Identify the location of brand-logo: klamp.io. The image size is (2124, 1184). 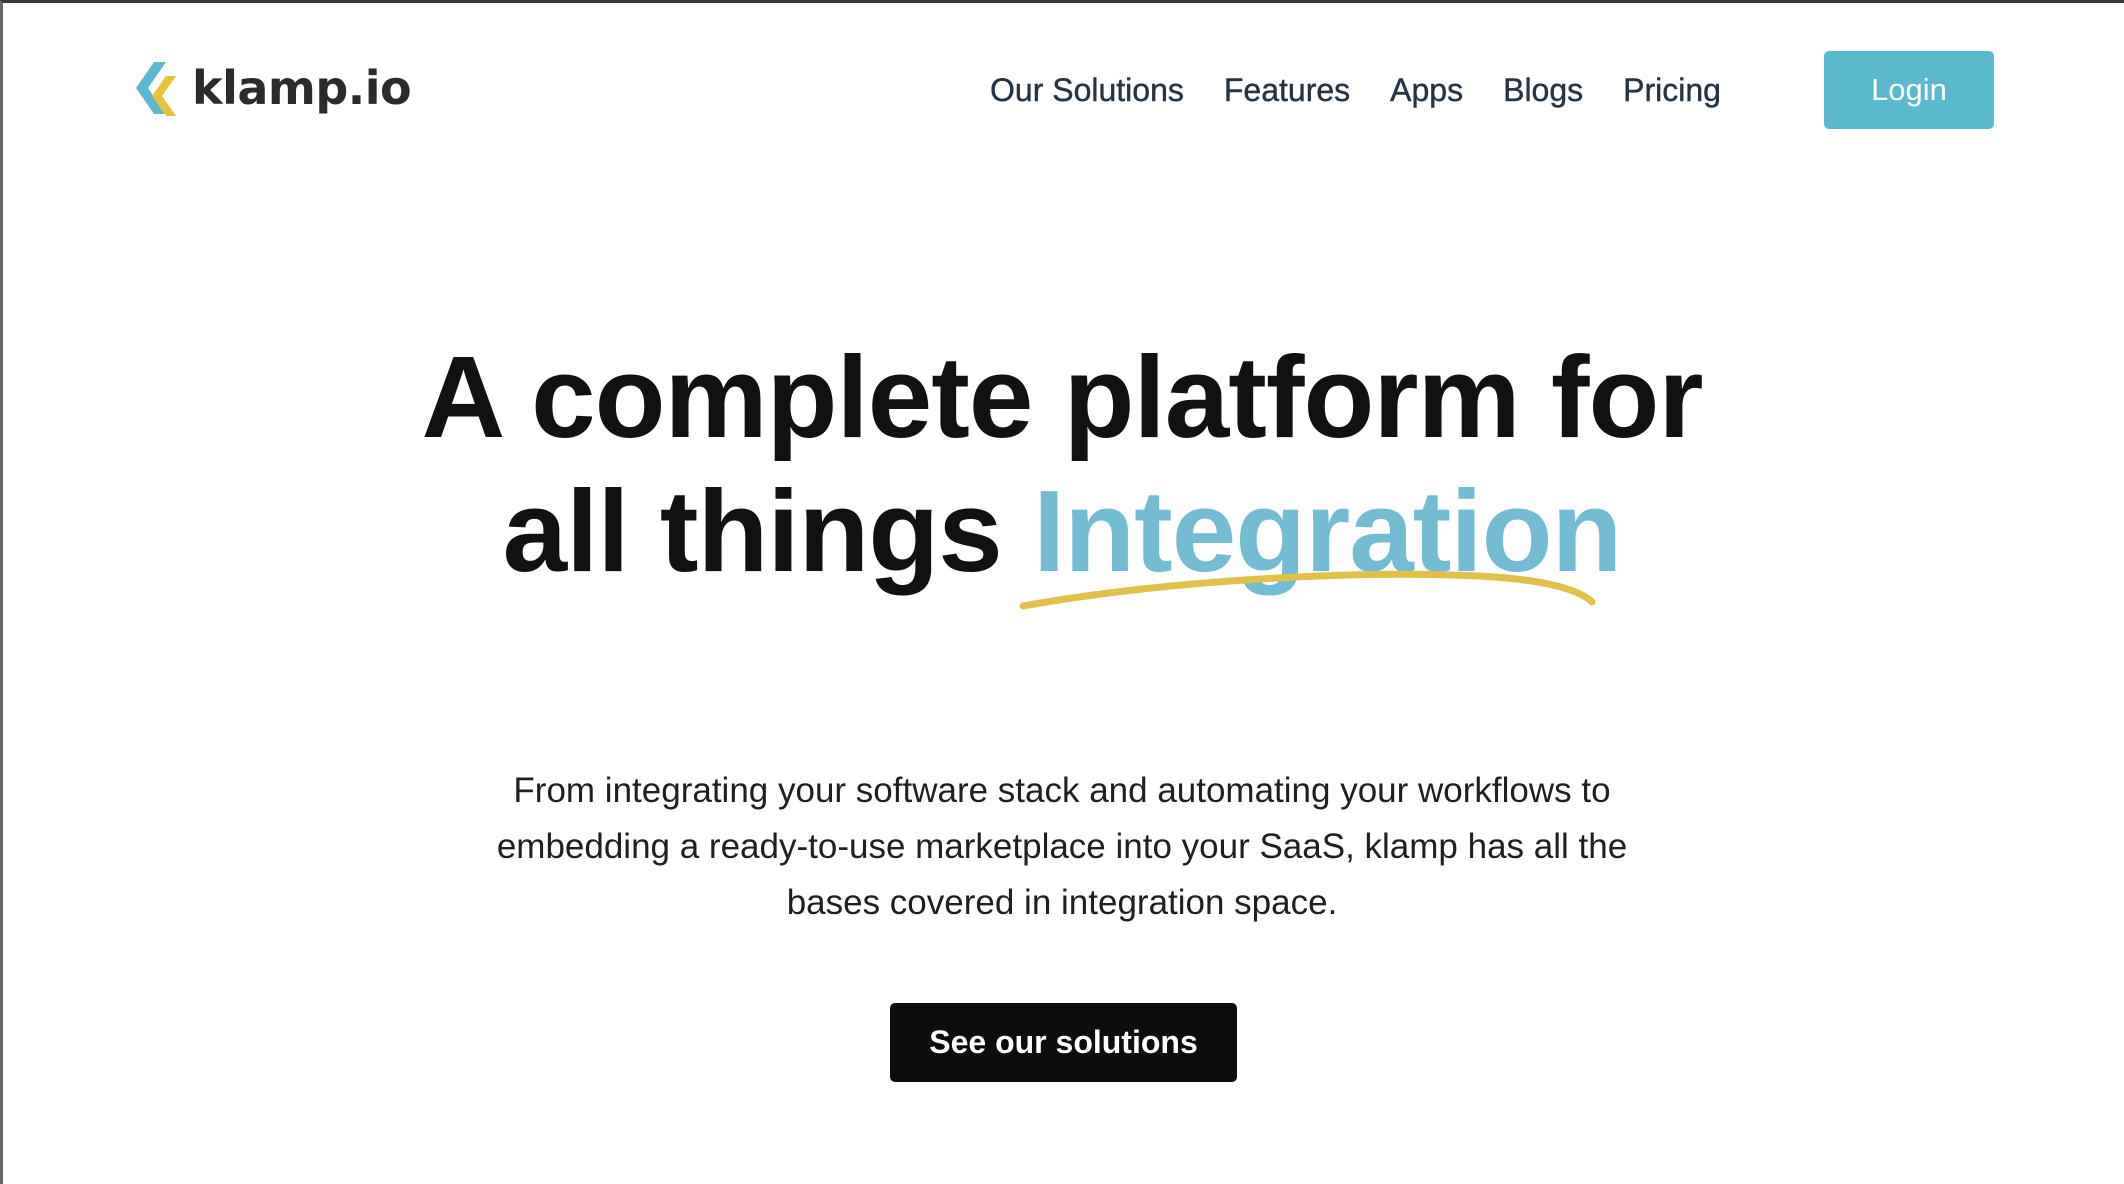
(272, 88).